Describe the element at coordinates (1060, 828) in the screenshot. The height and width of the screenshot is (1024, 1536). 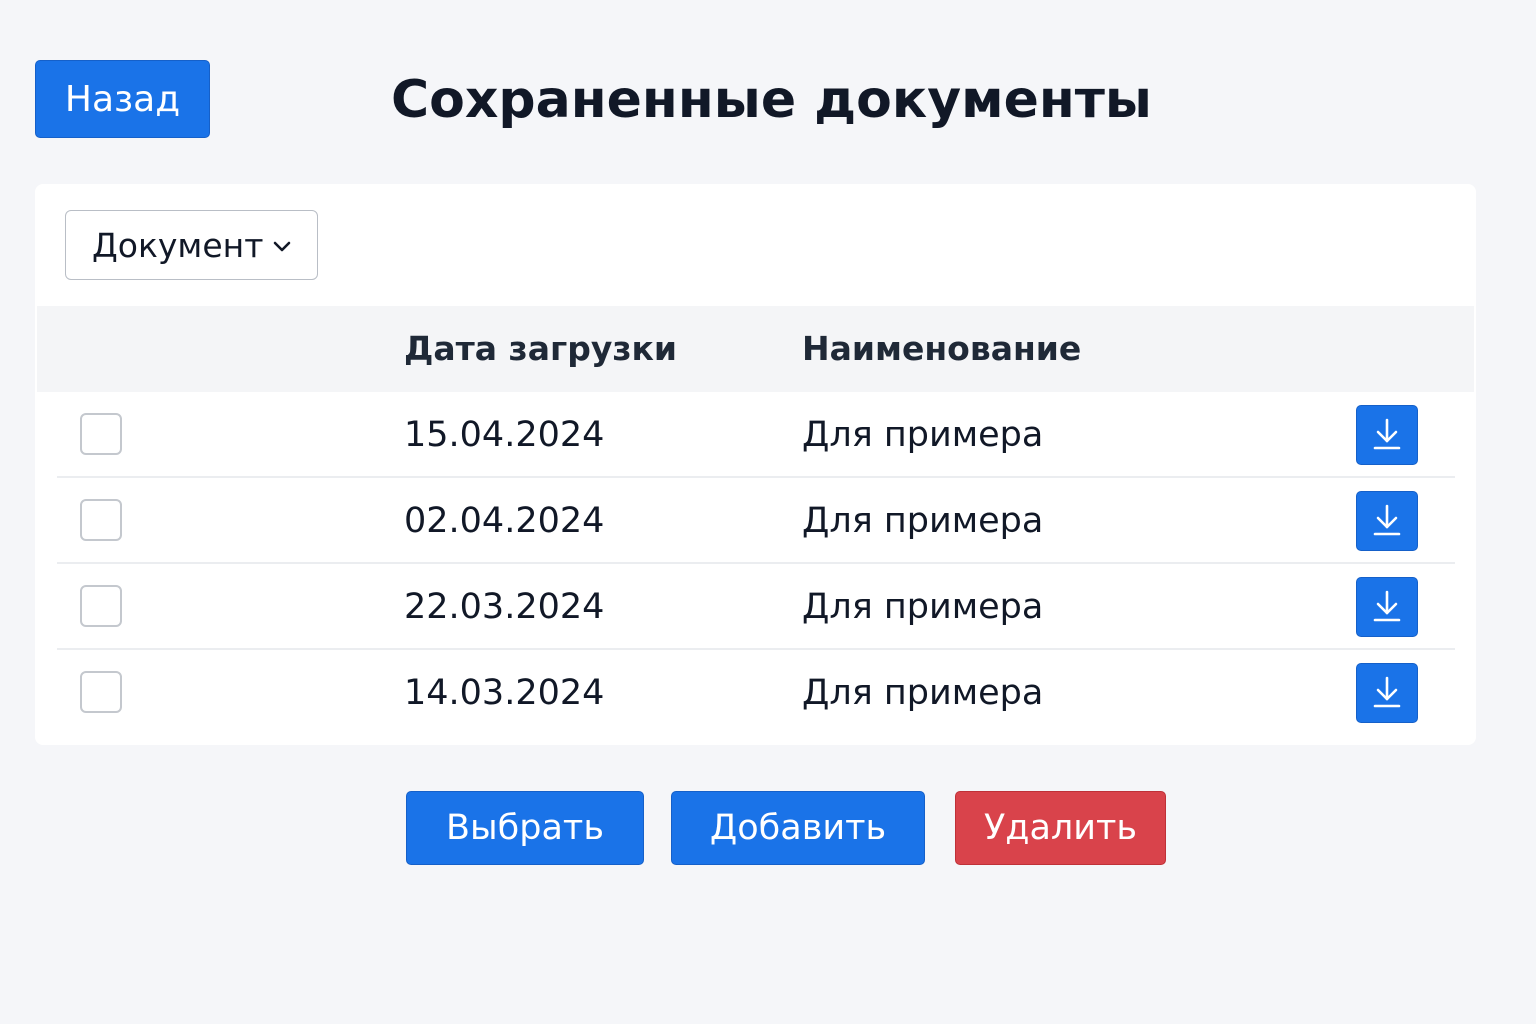
I see `delete-button: Удалить` at that location.